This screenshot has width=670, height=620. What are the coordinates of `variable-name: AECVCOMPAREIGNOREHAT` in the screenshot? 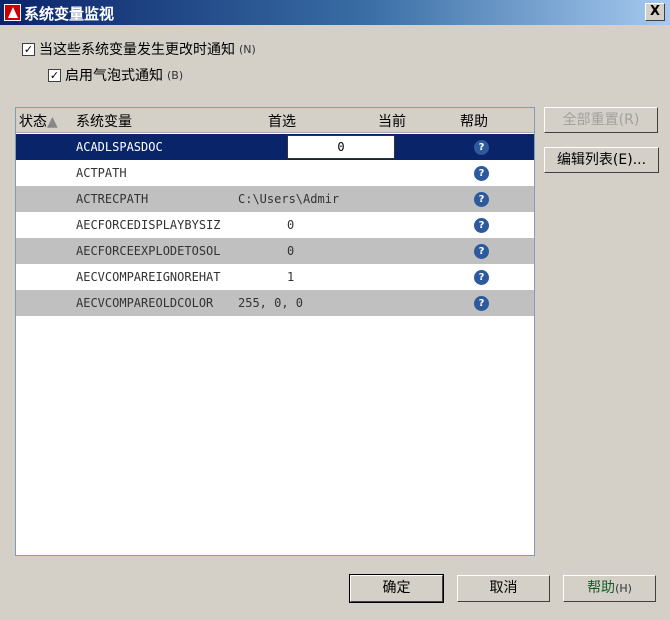 It's located at (148, 277).